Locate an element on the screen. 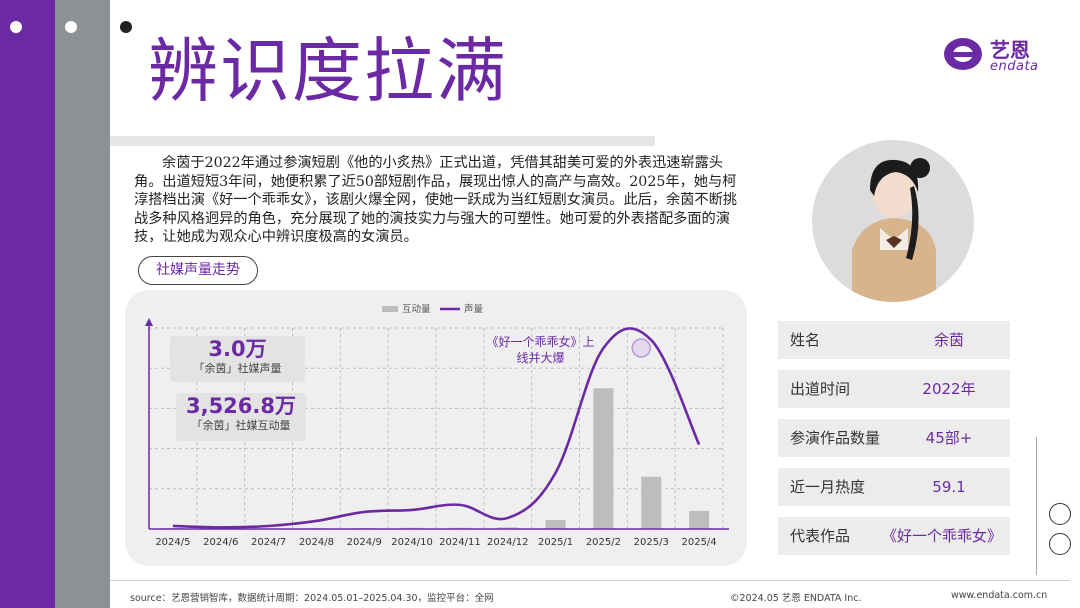 Image resolution: width=1080 pixels, height=608 pixels. avatar is located at coordinates (893, 221).